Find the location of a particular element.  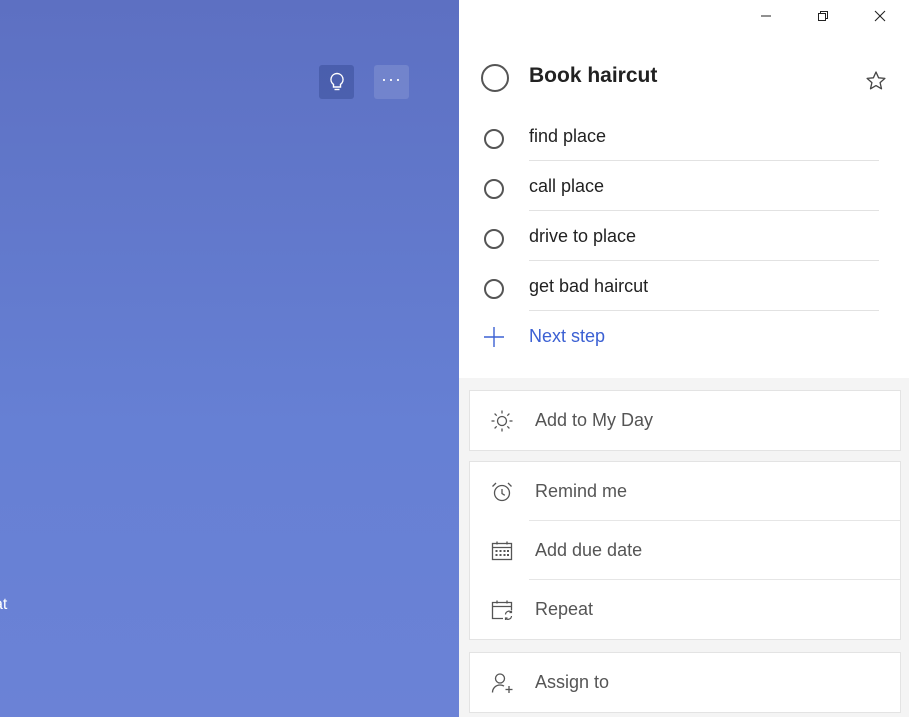

step-label: call place is located at coordinates (566, 186).